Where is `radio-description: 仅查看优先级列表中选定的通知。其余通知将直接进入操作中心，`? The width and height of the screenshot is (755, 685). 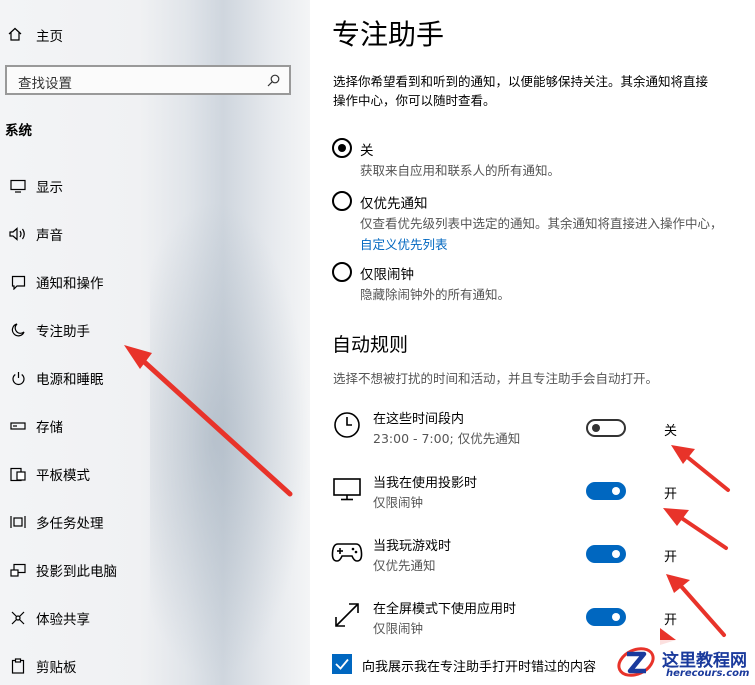 radio-description: 仅查看优先级列表中选定的通知。其余通知将直接进入操作中心， is located at coordinates (541, 223).